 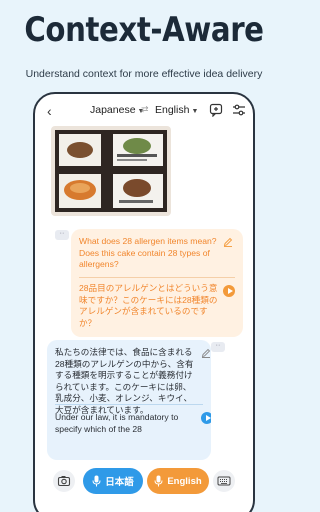 I want to click on keyboard-icon, so click(x=224, y=481).